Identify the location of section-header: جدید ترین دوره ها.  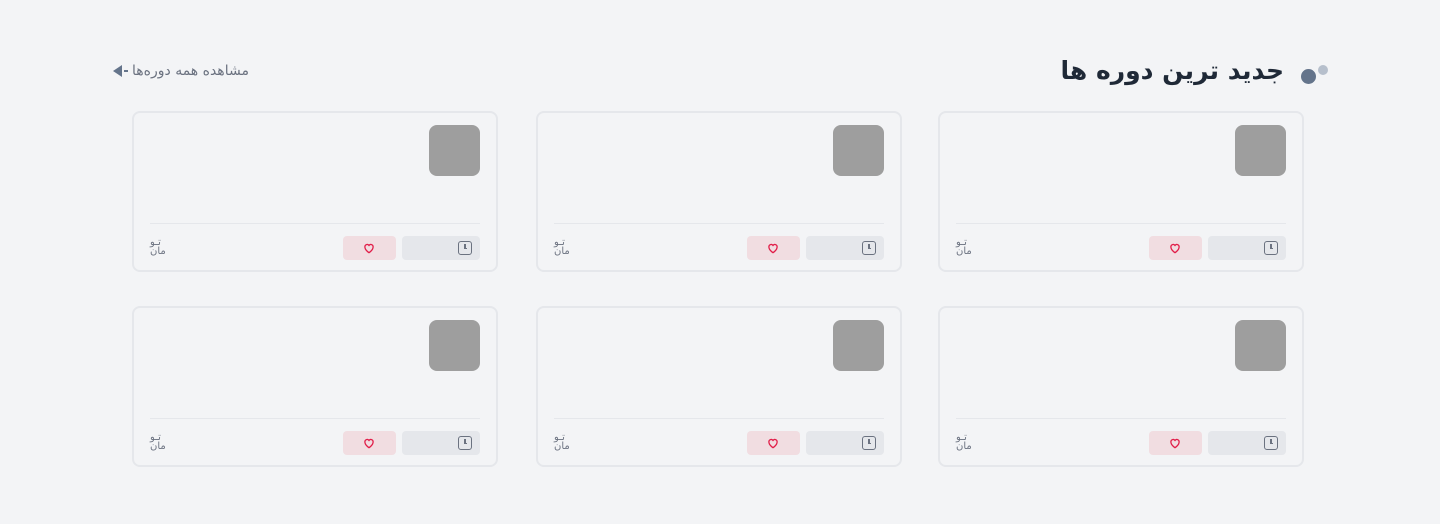
(1194, 70).